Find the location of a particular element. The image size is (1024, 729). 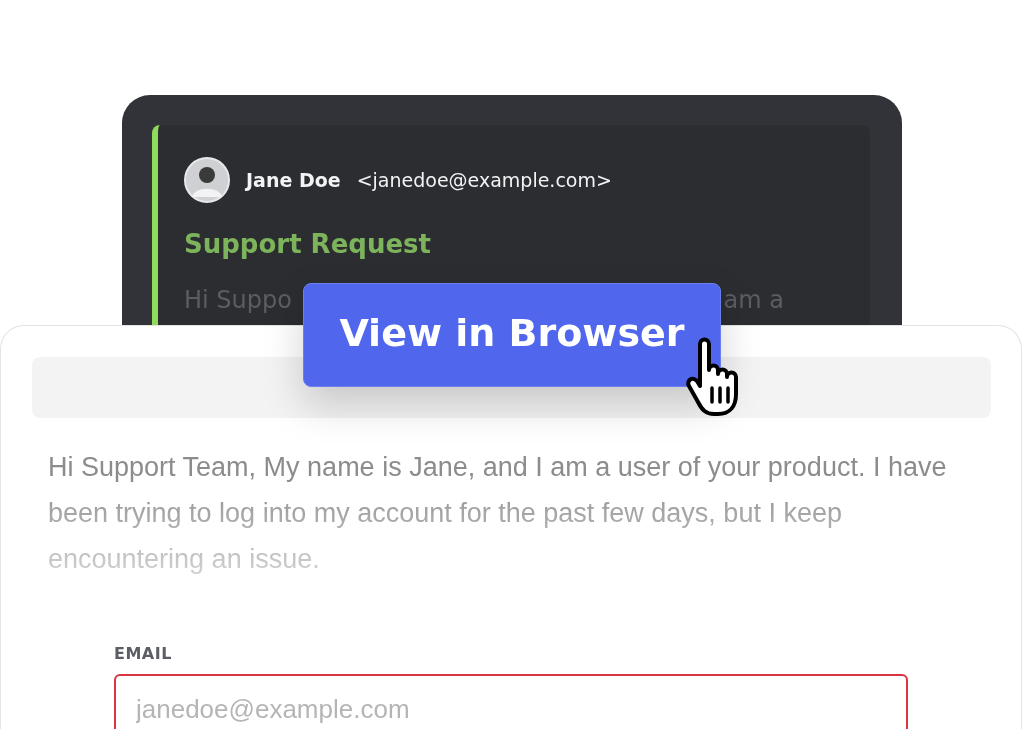

email-input: janedoe@example.com is located at coordinates (511, 701).